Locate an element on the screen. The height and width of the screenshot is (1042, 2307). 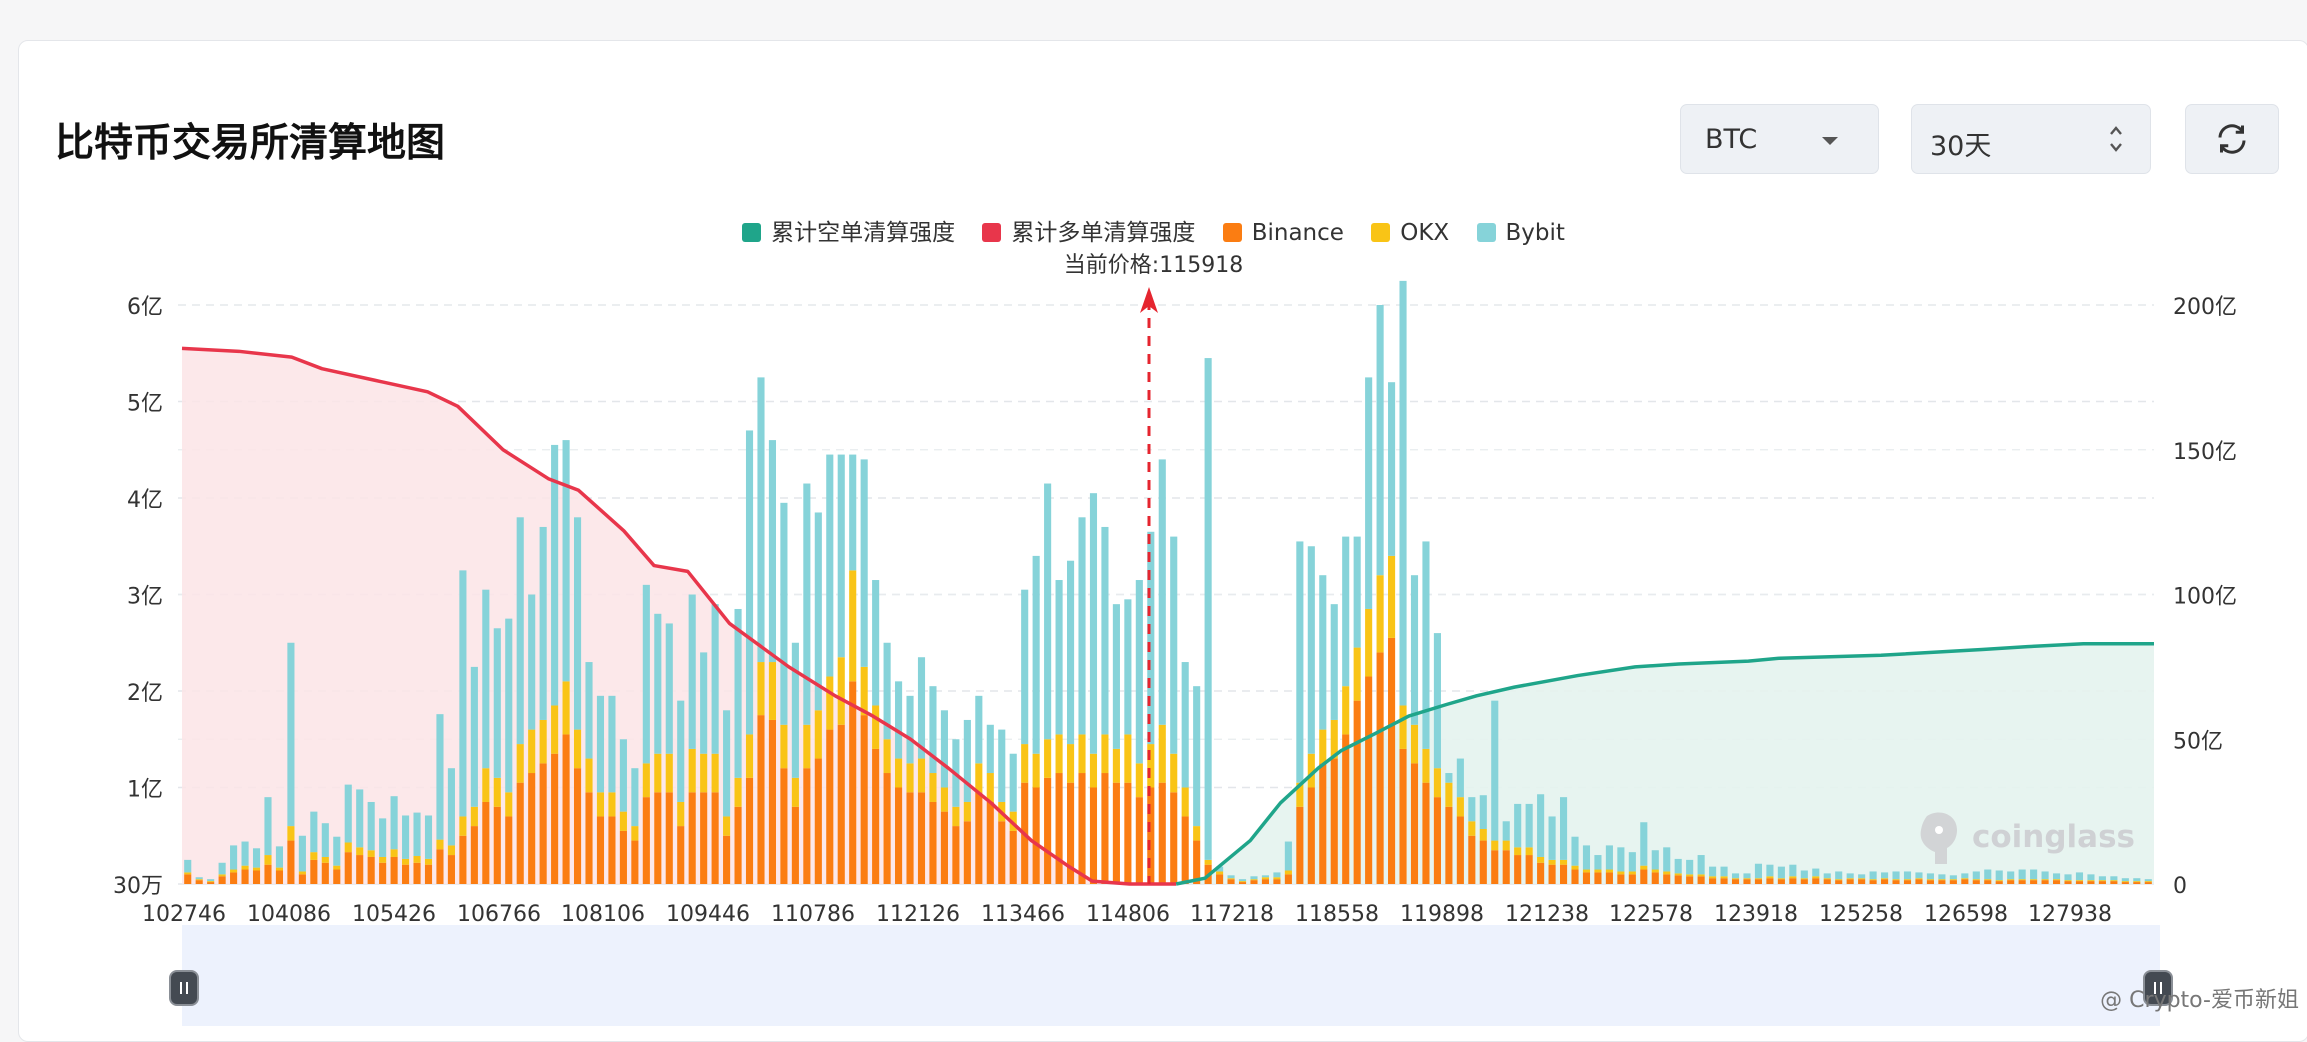
x-tick-label: 125258 is located at coordinates (1861, 914).